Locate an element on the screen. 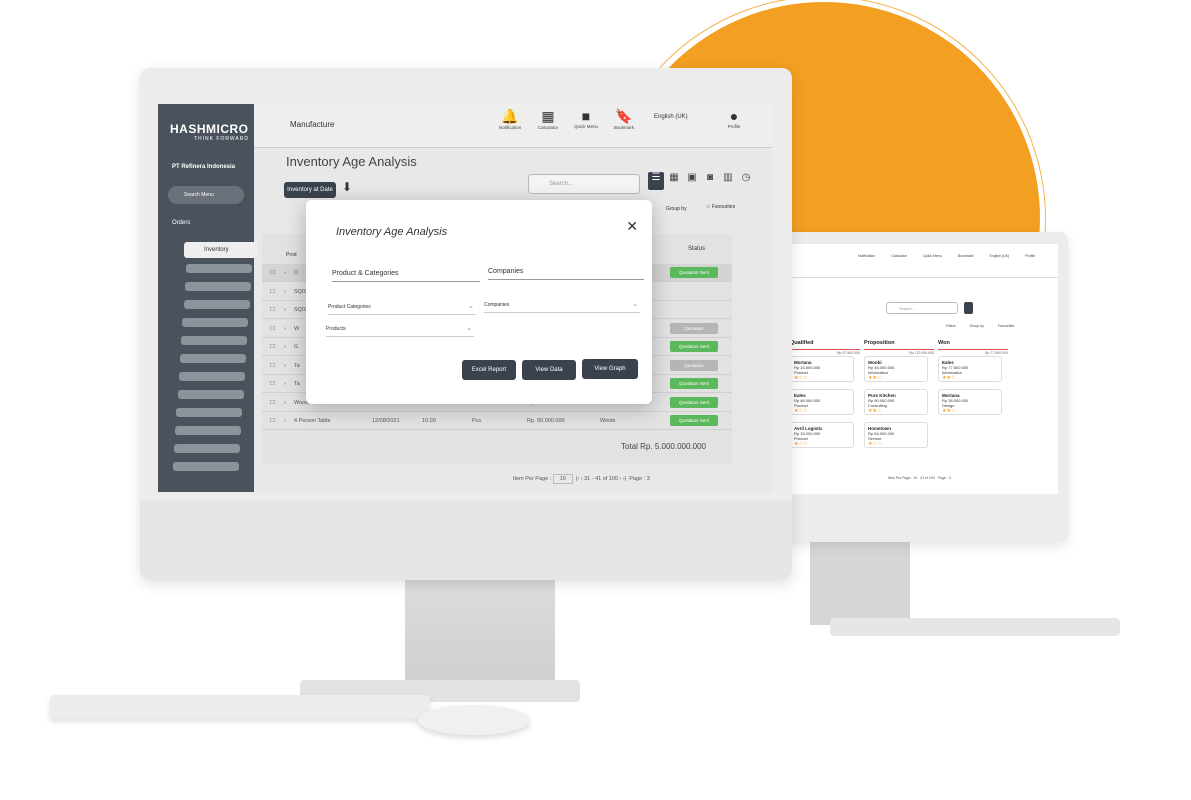  inventory-at-date-button: Inventory at Date is located at coordinates (310, 190).